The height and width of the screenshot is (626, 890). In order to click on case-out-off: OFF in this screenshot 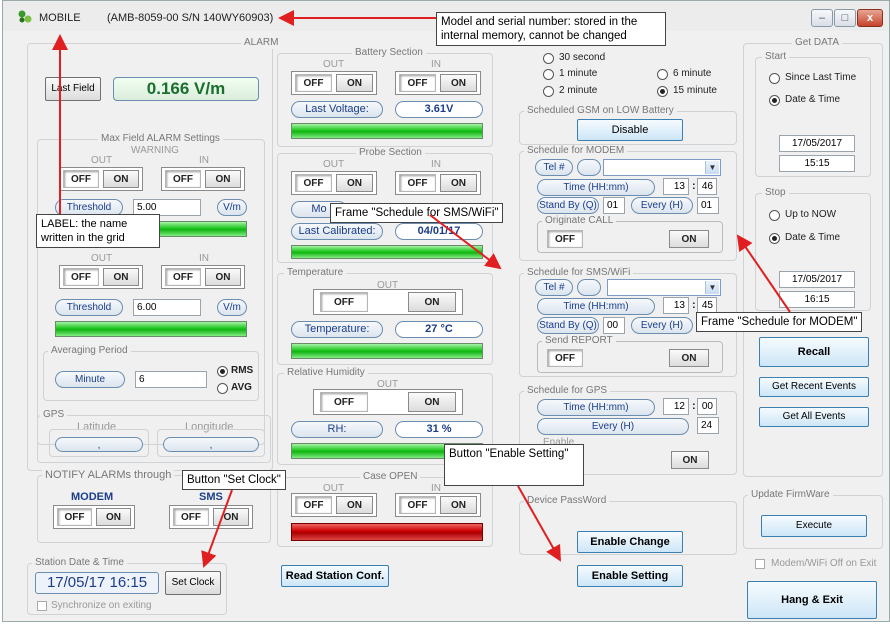, I will do `click(313, 505)`.